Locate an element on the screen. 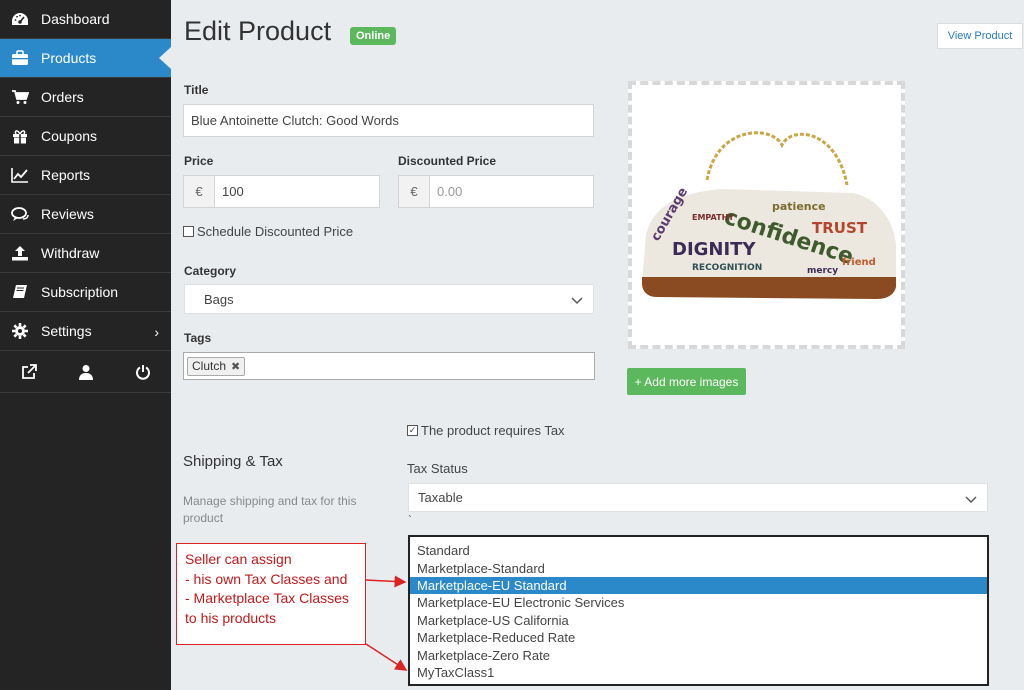  sidebar-item-reports: Reports is located at coordinates (85, 175).